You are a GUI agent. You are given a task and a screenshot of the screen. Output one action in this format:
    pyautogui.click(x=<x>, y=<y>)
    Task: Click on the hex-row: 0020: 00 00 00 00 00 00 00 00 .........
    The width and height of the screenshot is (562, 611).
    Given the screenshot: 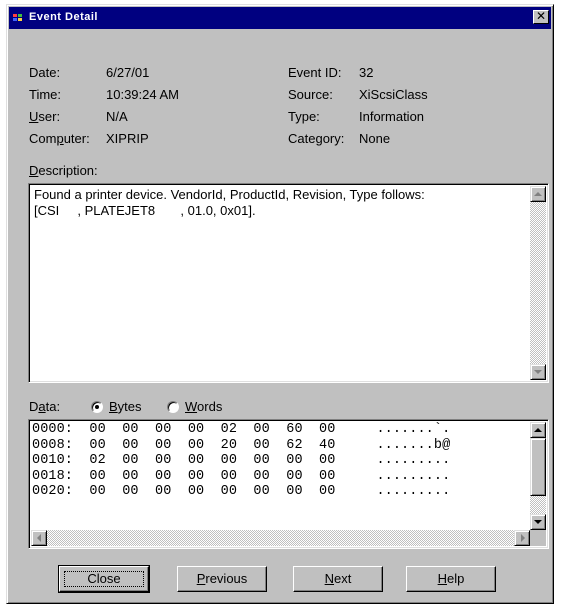 What is the action you would take?
    pyautogui.click(x=241, y=492)
    